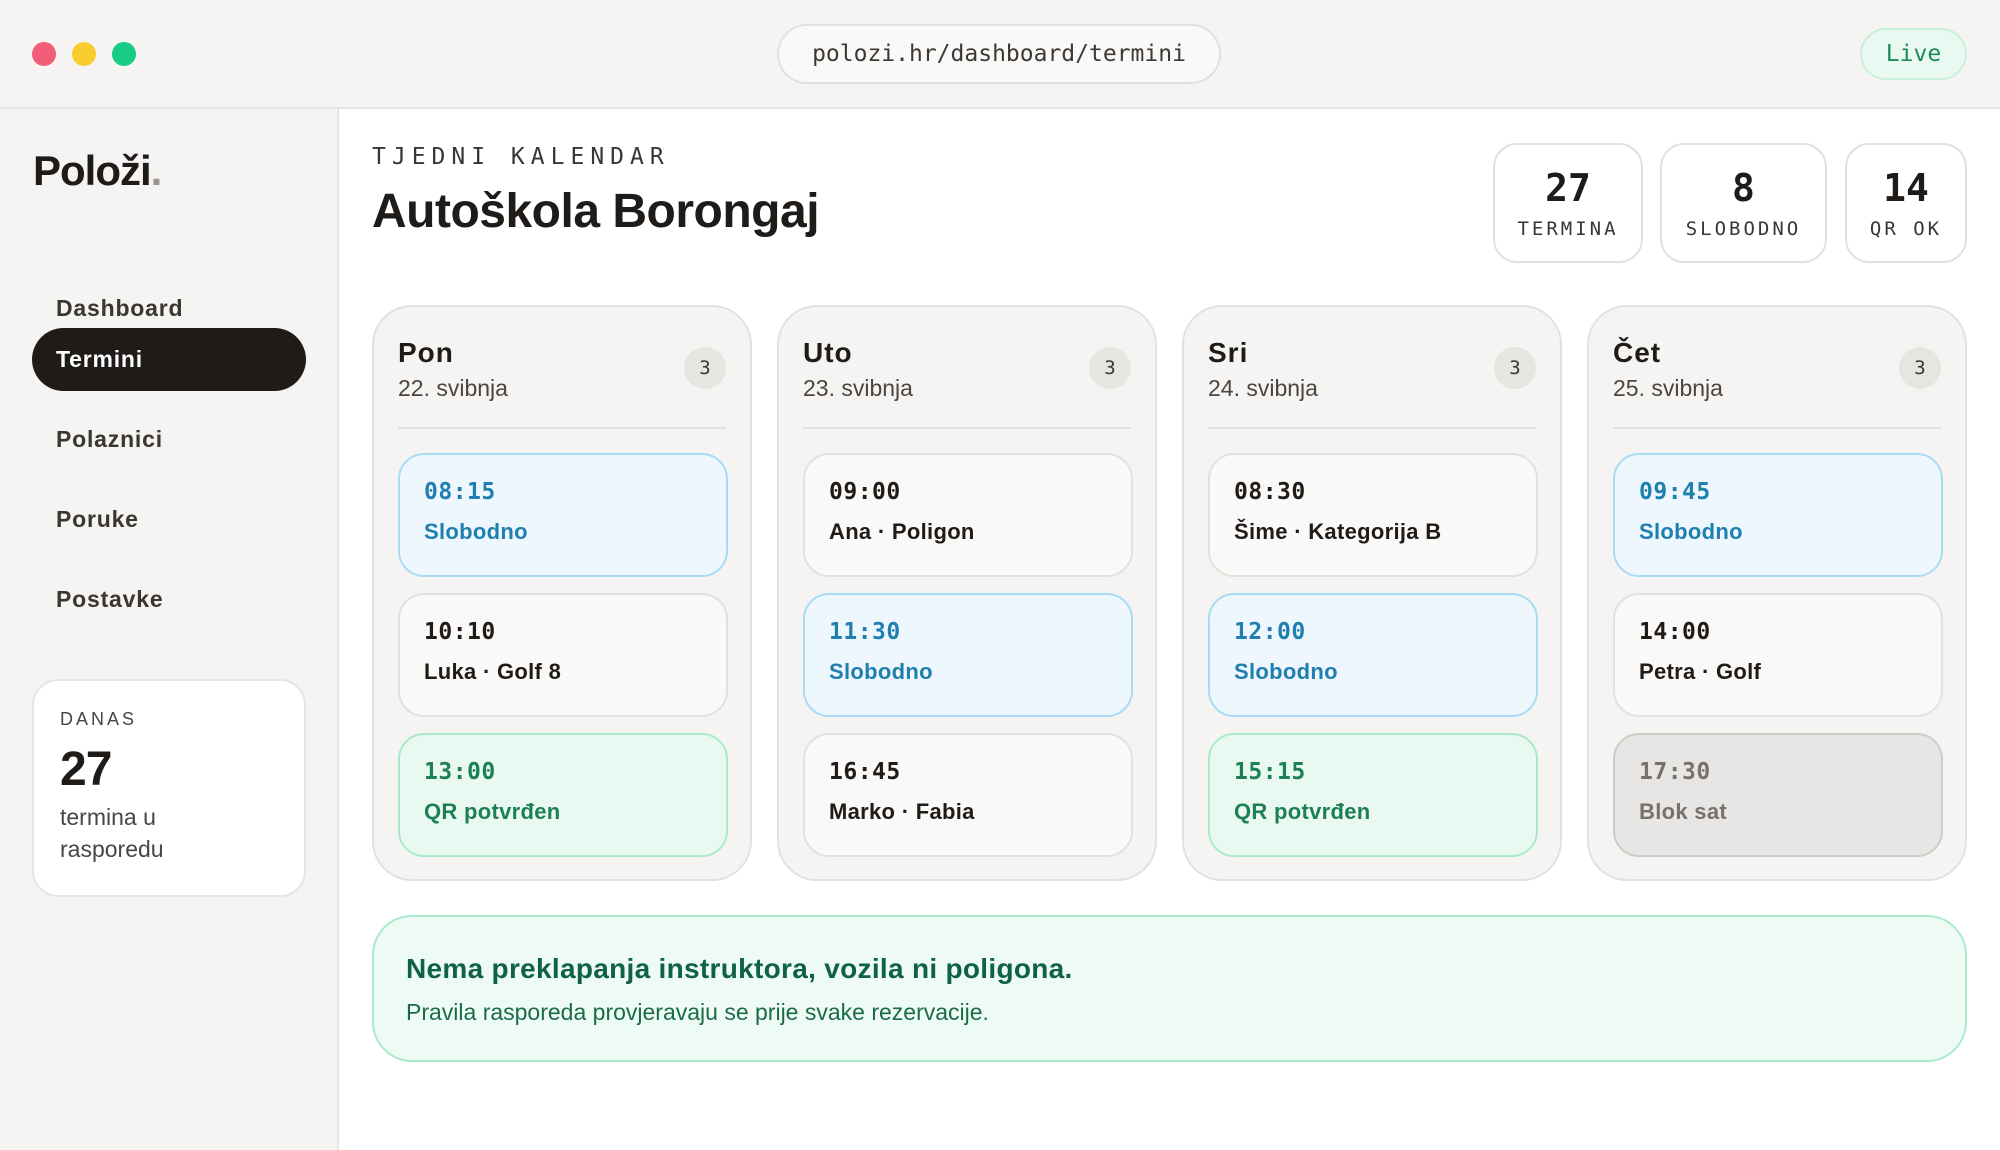 The width and height of the screenshot is (2000, 1150). I want to click on stat-label: SLOBODNO, so click(1743, 229).